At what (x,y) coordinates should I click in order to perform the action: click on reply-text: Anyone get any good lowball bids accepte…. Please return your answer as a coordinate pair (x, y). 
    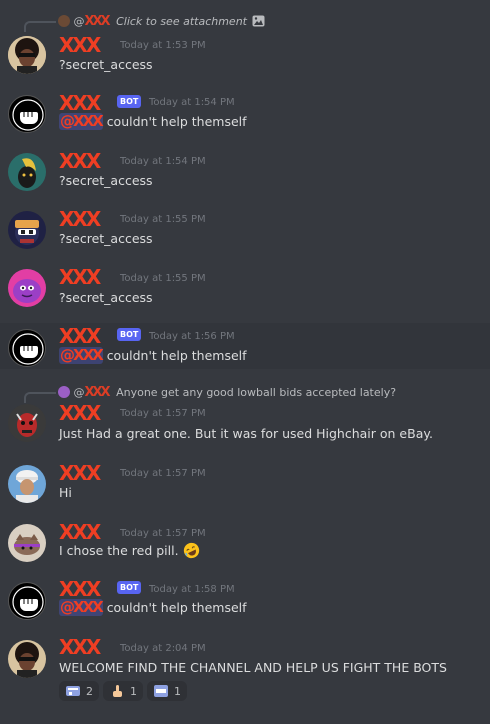
    Looking at the image, I should click on (256, 392).